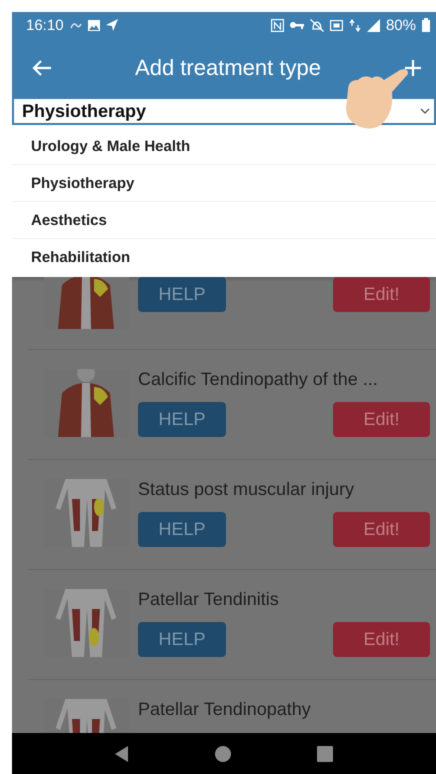 The height and width of the screenshot is (774, 436). I want to click on recents-icon, so click(325, 754).